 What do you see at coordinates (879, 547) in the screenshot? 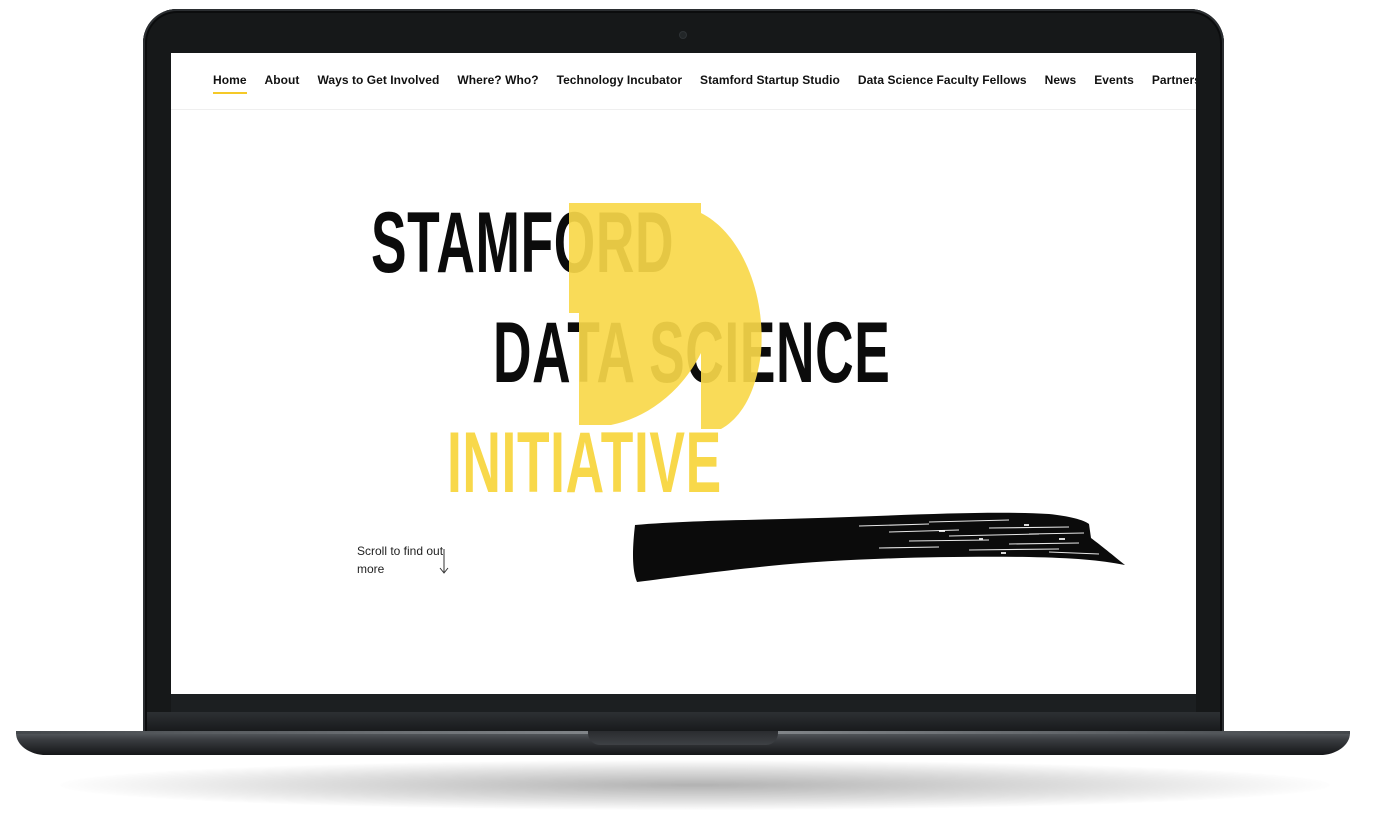
I see `brush-stroke-decoration` at bounding box center [879, 547].